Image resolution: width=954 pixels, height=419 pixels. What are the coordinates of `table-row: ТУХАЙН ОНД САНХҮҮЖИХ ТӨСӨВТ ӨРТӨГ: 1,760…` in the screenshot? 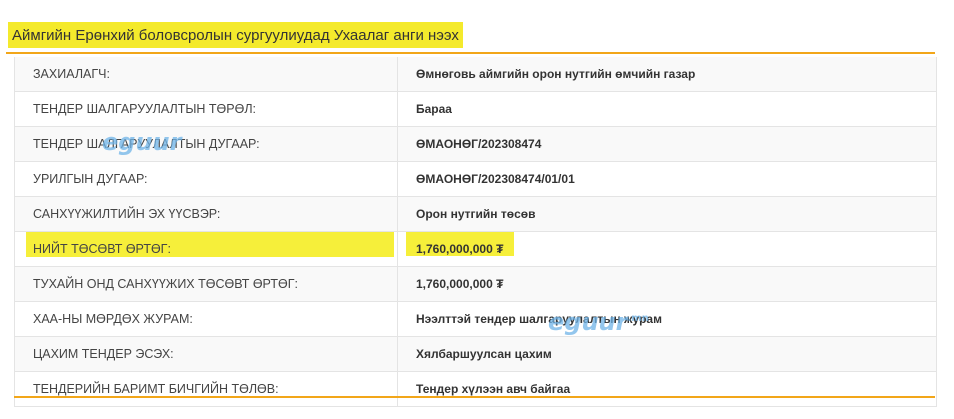 It's located at (475, 284).